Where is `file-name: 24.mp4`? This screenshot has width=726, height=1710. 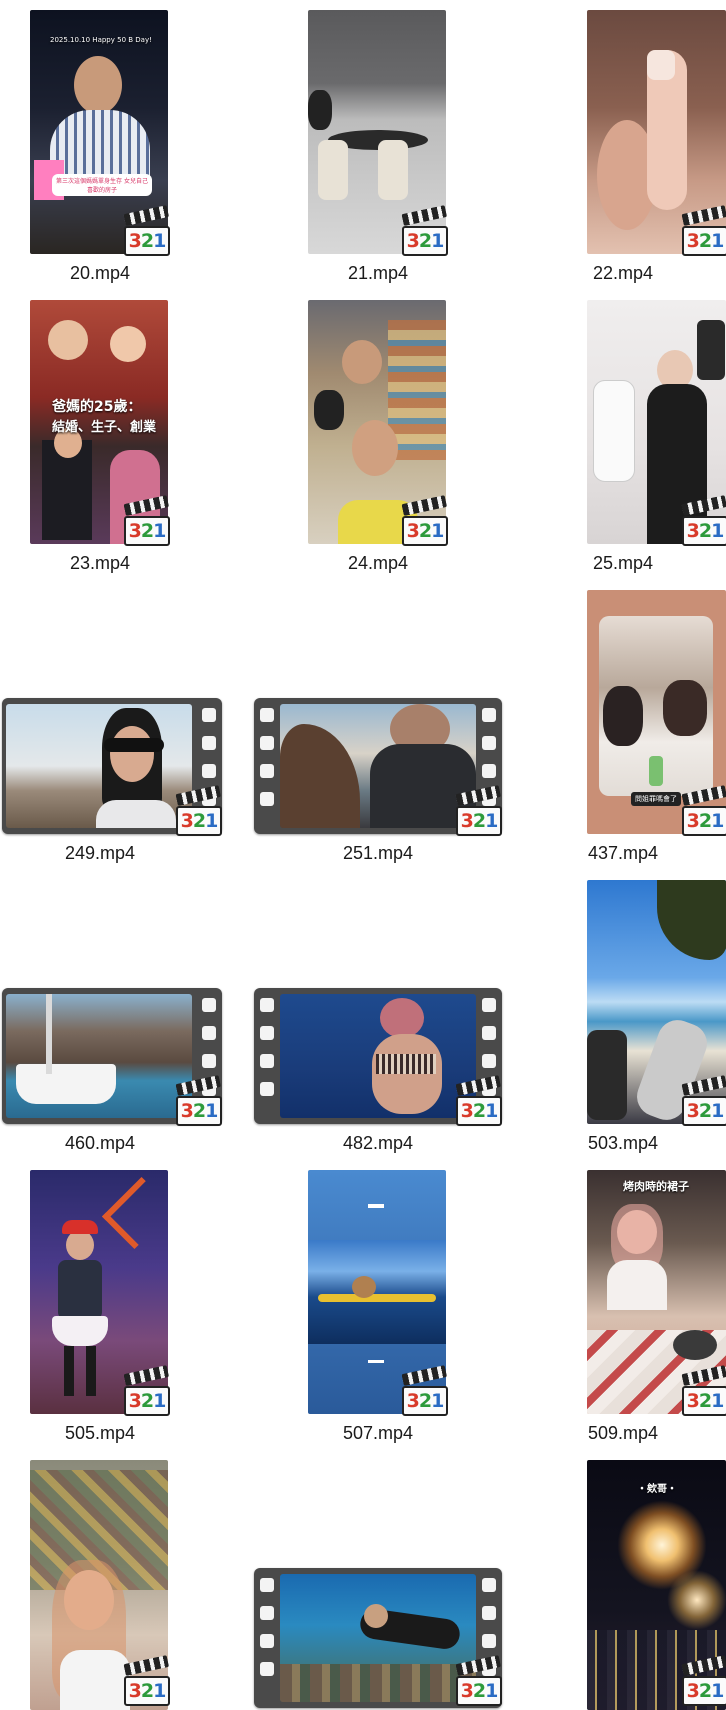
file-name: 24.mp4 is located at coordinates (378, 563).